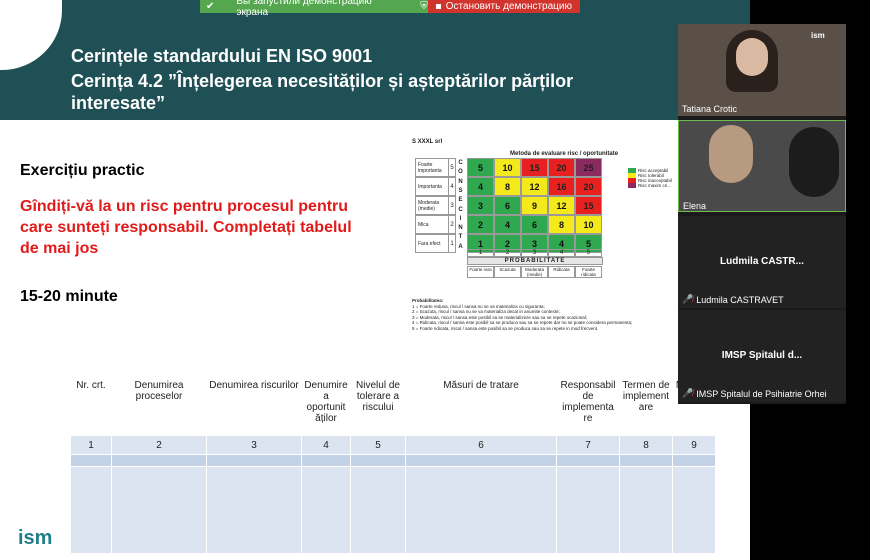 This screenshot has width=870, height=560. Describe the element at coordinates (35, 538) in the screenshot. I see `ism-logo: ism` at that location.